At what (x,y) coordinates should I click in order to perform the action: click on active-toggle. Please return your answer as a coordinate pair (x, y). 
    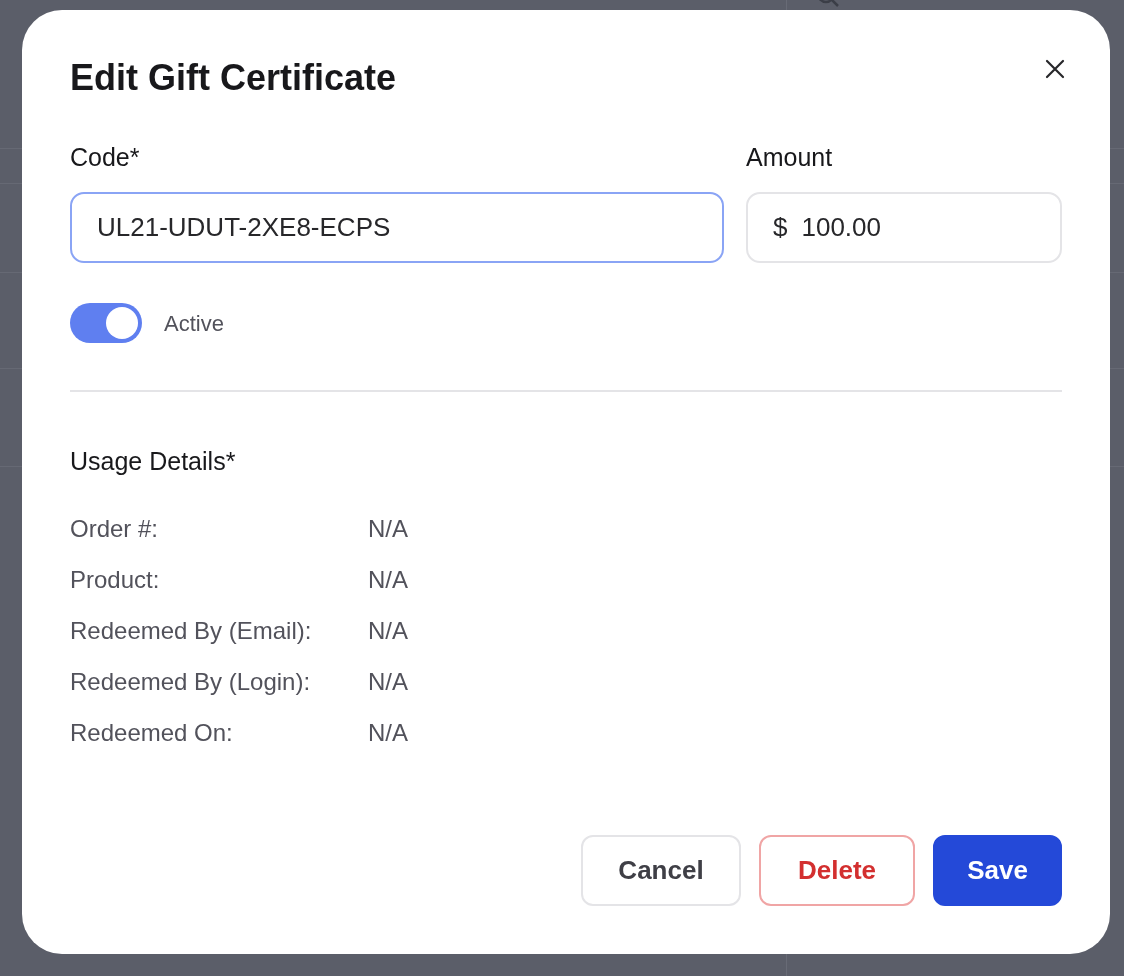
    Looking at the image, I should click on (106, 323).